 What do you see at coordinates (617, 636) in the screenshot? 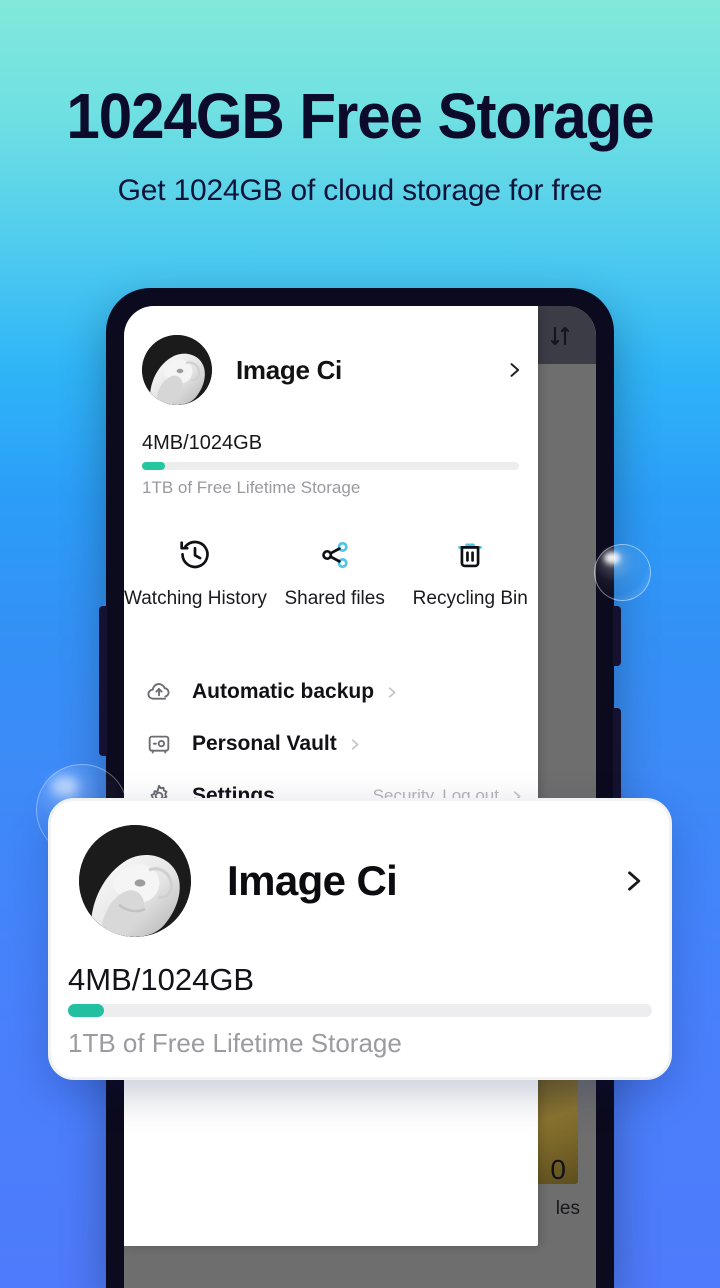
I see `phone-power-button` at bounding box center [617, 636].